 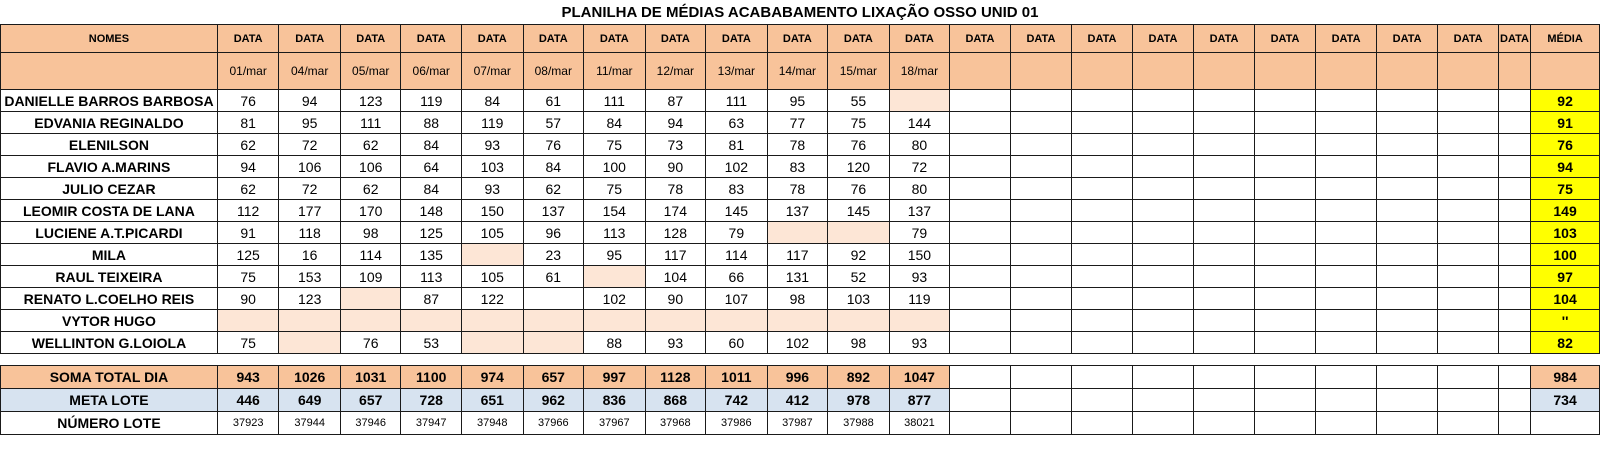 I want to click on value-cell: 87, so click(x=675, y=100).